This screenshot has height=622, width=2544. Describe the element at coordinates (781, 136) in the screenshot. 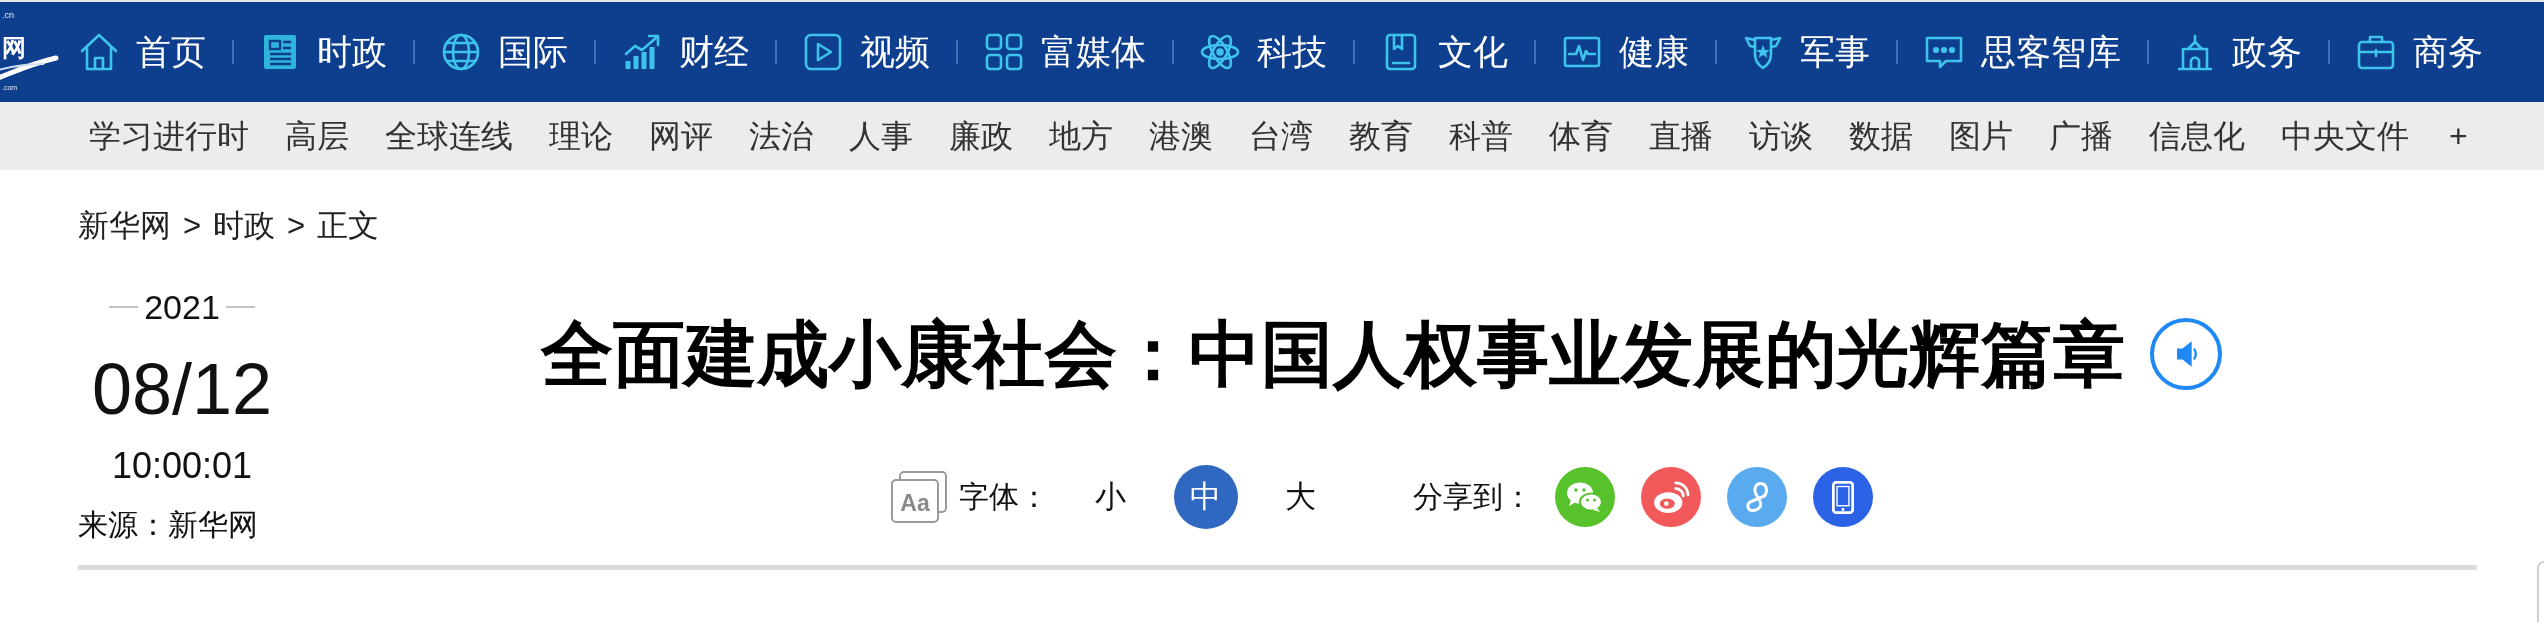

I see `channel-link: 法治` at that location.